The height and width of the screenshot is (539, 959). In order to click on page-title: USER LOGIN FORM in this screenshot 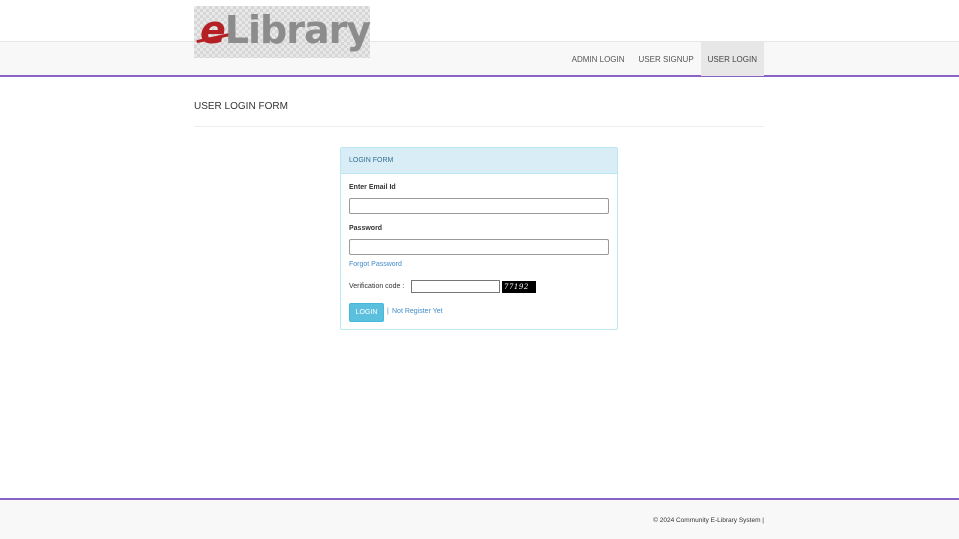, I will do `click(241, 106)`.